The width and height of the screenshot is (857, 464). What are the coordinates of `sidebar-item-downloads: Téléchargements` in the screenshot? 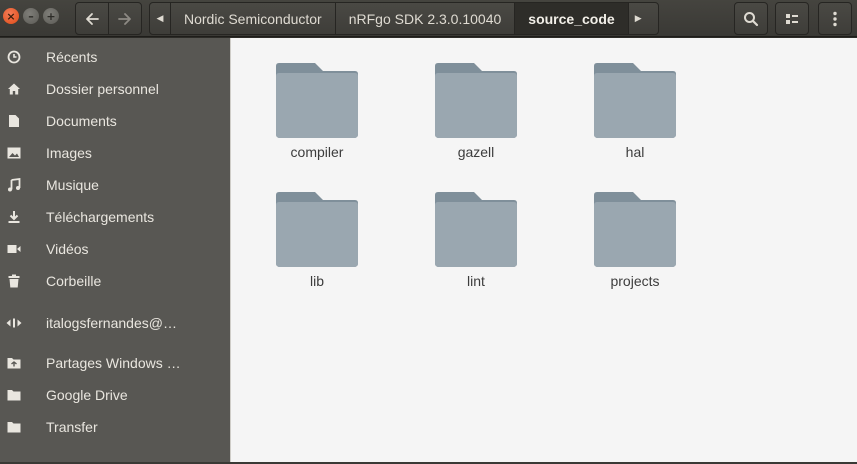 It's located at (115, 217).